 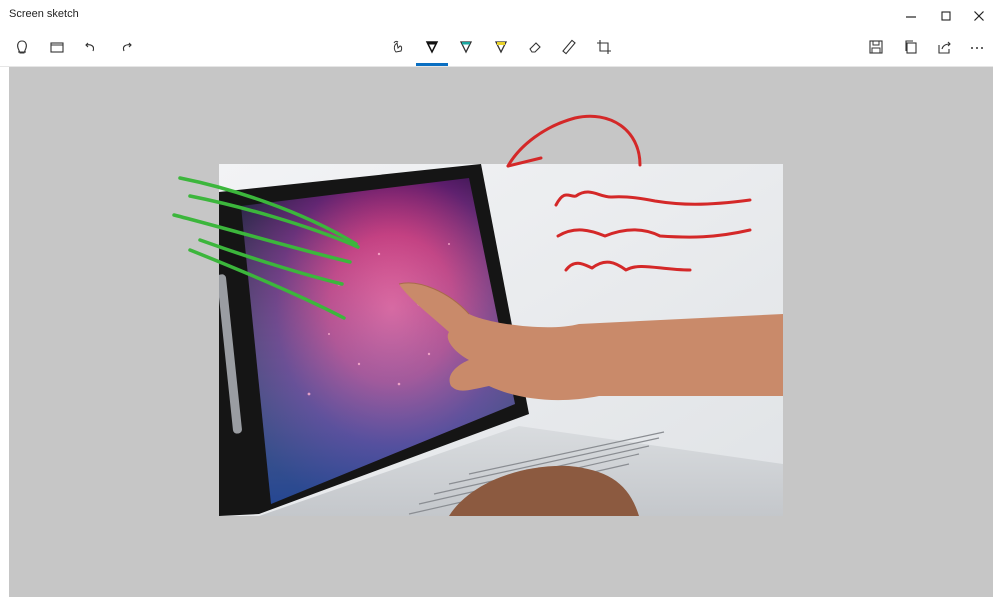 I want to click on pencil-button, so click(x=466, y=47).